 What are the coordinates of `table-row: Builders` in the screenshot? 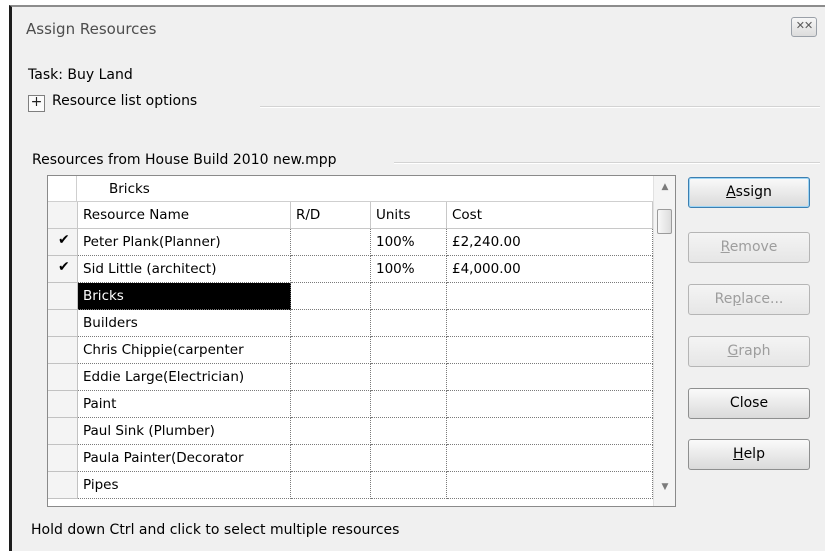 It's located at (350, 323).